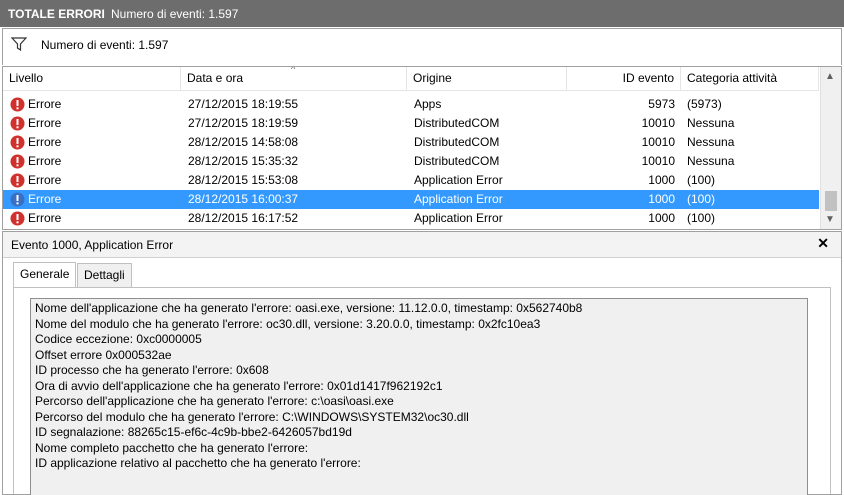 The height and width of the screenshot is (495, 844). I want to click on sort-ascending-icon: ^, so click(293, 70).